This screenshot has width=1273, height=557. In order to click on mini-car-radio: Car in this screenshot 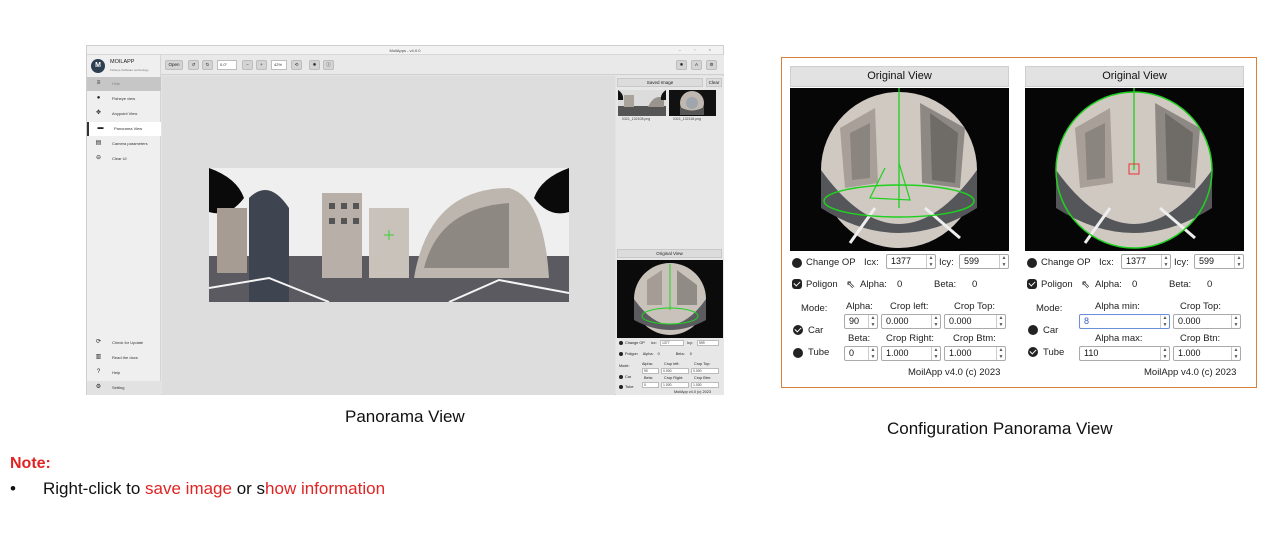, I will do `click(625, 377)`.